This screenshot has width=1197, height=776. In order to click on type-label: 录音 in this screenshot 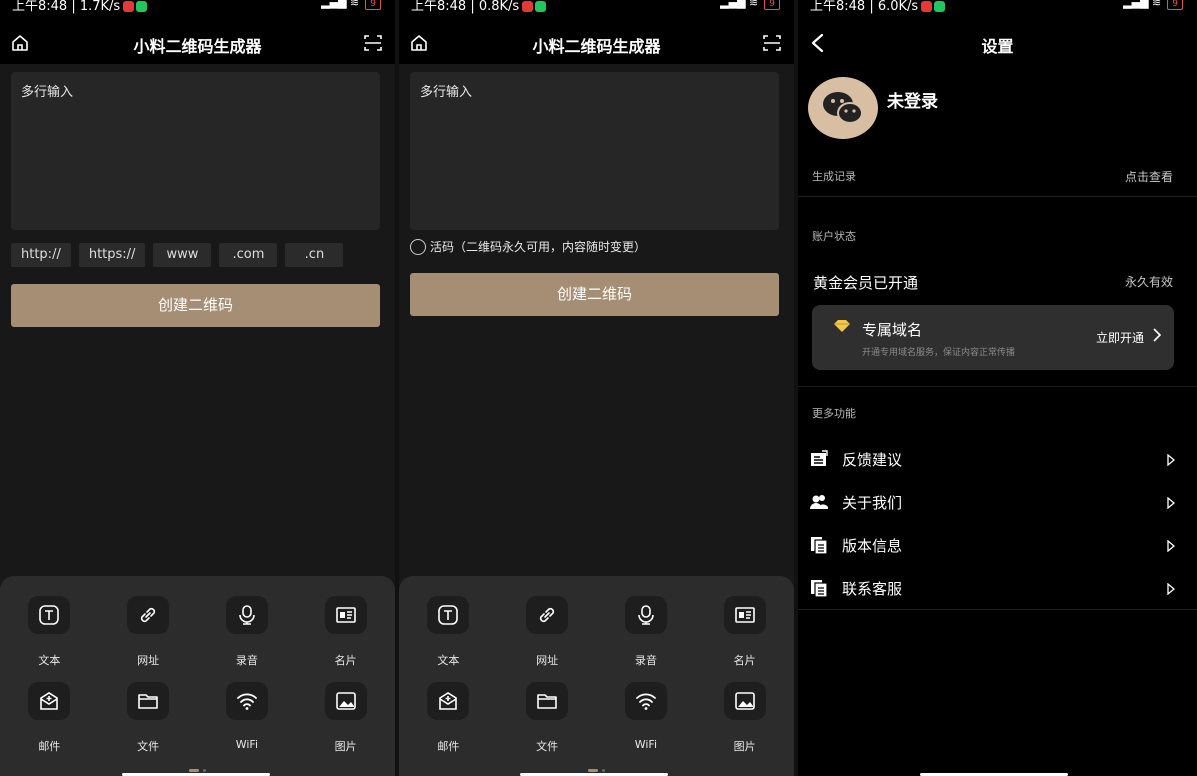, I will do `click(645, 660)`.